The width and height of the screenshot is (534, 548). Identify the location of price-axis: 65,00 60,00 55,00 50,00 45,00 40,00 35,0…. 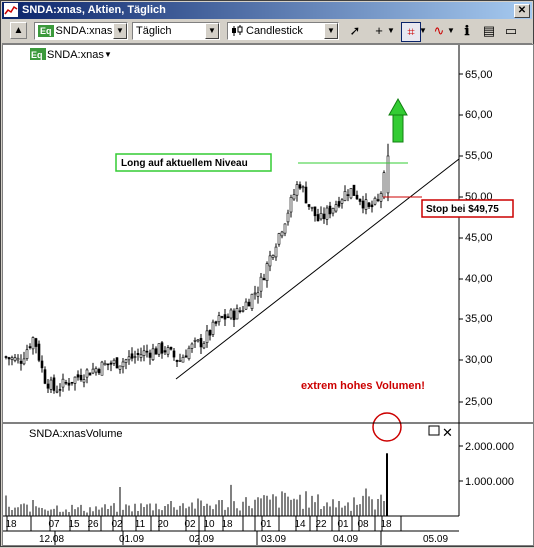
(475, 234).